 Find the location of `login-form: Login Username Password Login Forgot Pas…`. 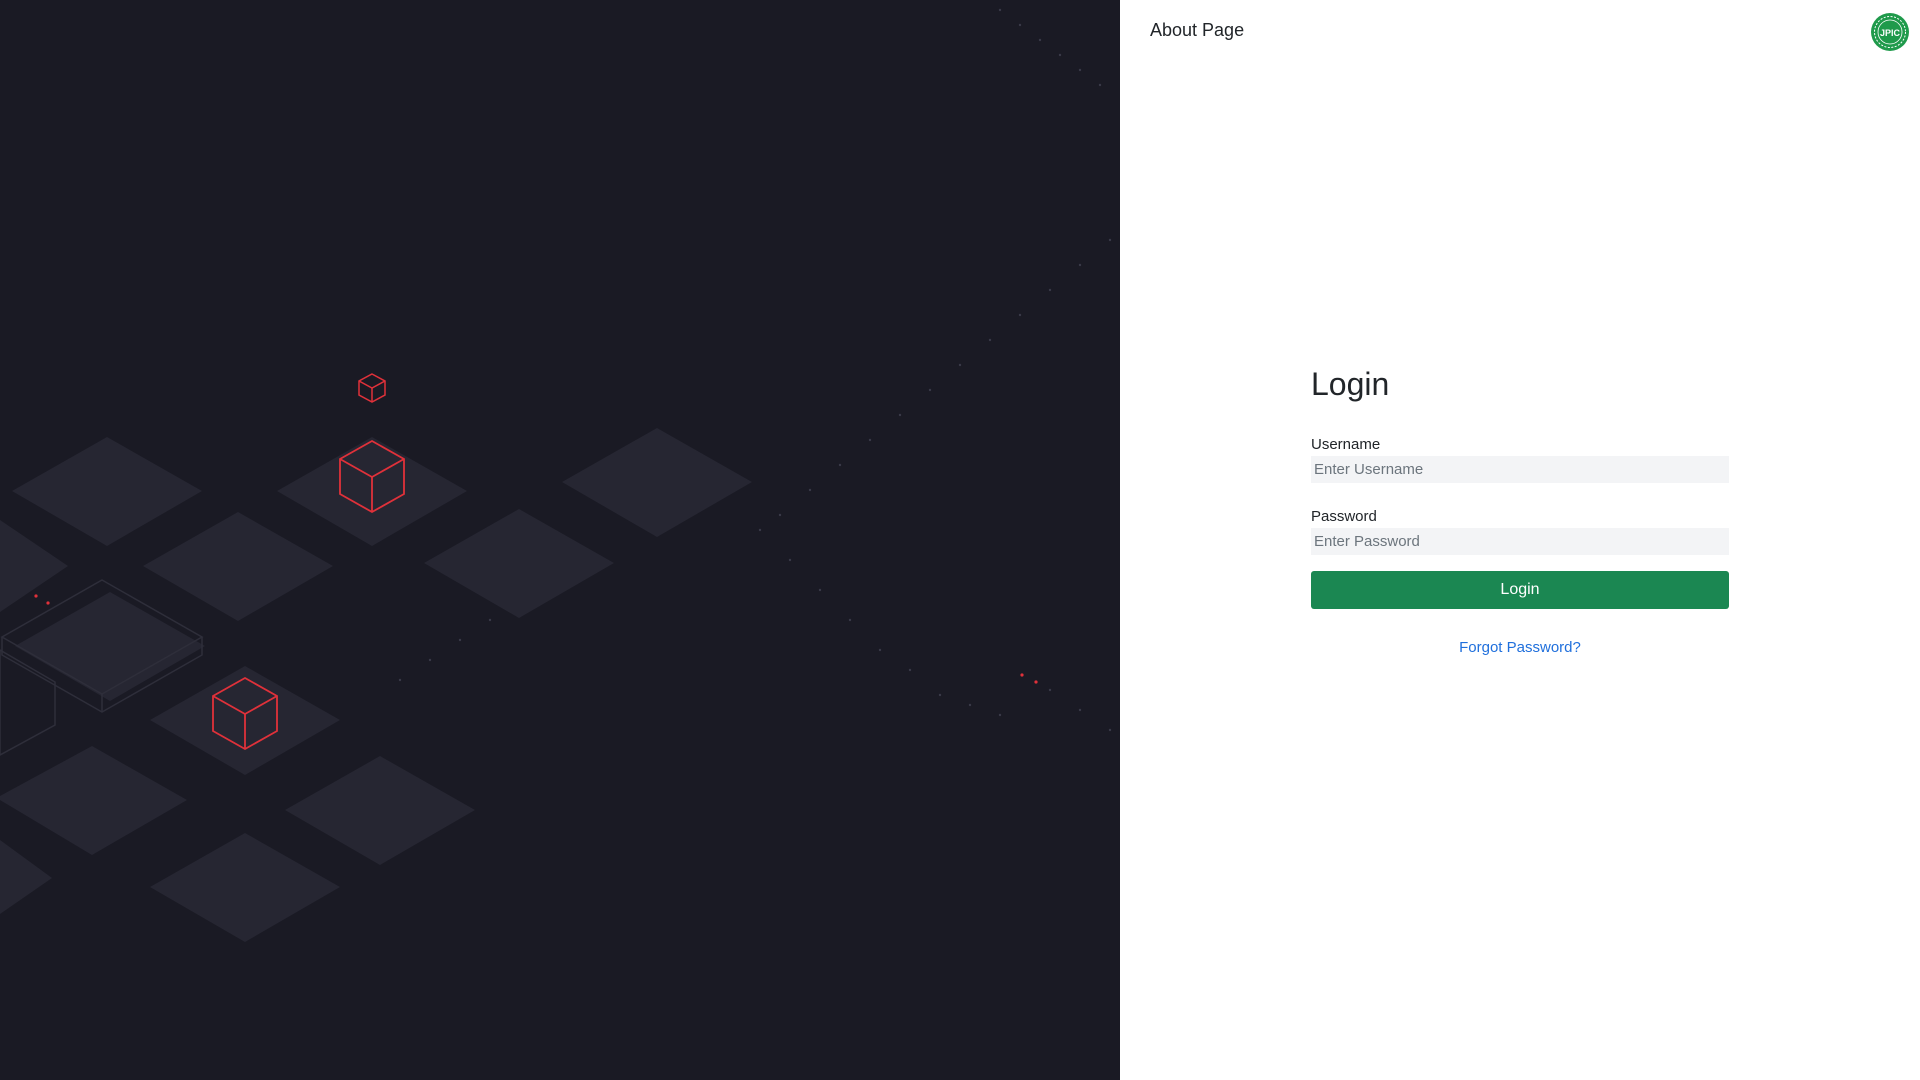

login-form: Login Username Password Login Forgot Pas… is located at coordinates (1520, 509).